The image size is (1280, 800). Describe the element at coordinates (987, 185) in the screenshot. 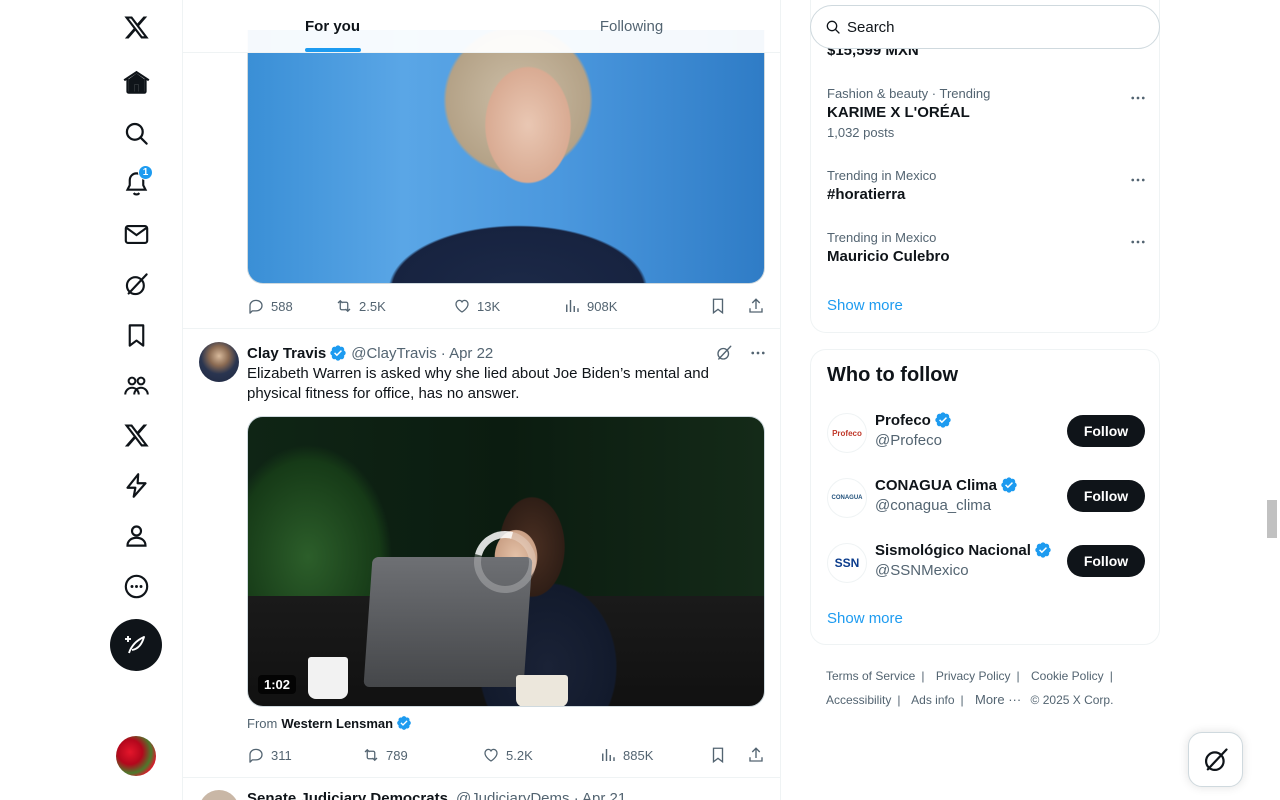

I see `trend-item: Trending in Mexico #horatierra` at that location.